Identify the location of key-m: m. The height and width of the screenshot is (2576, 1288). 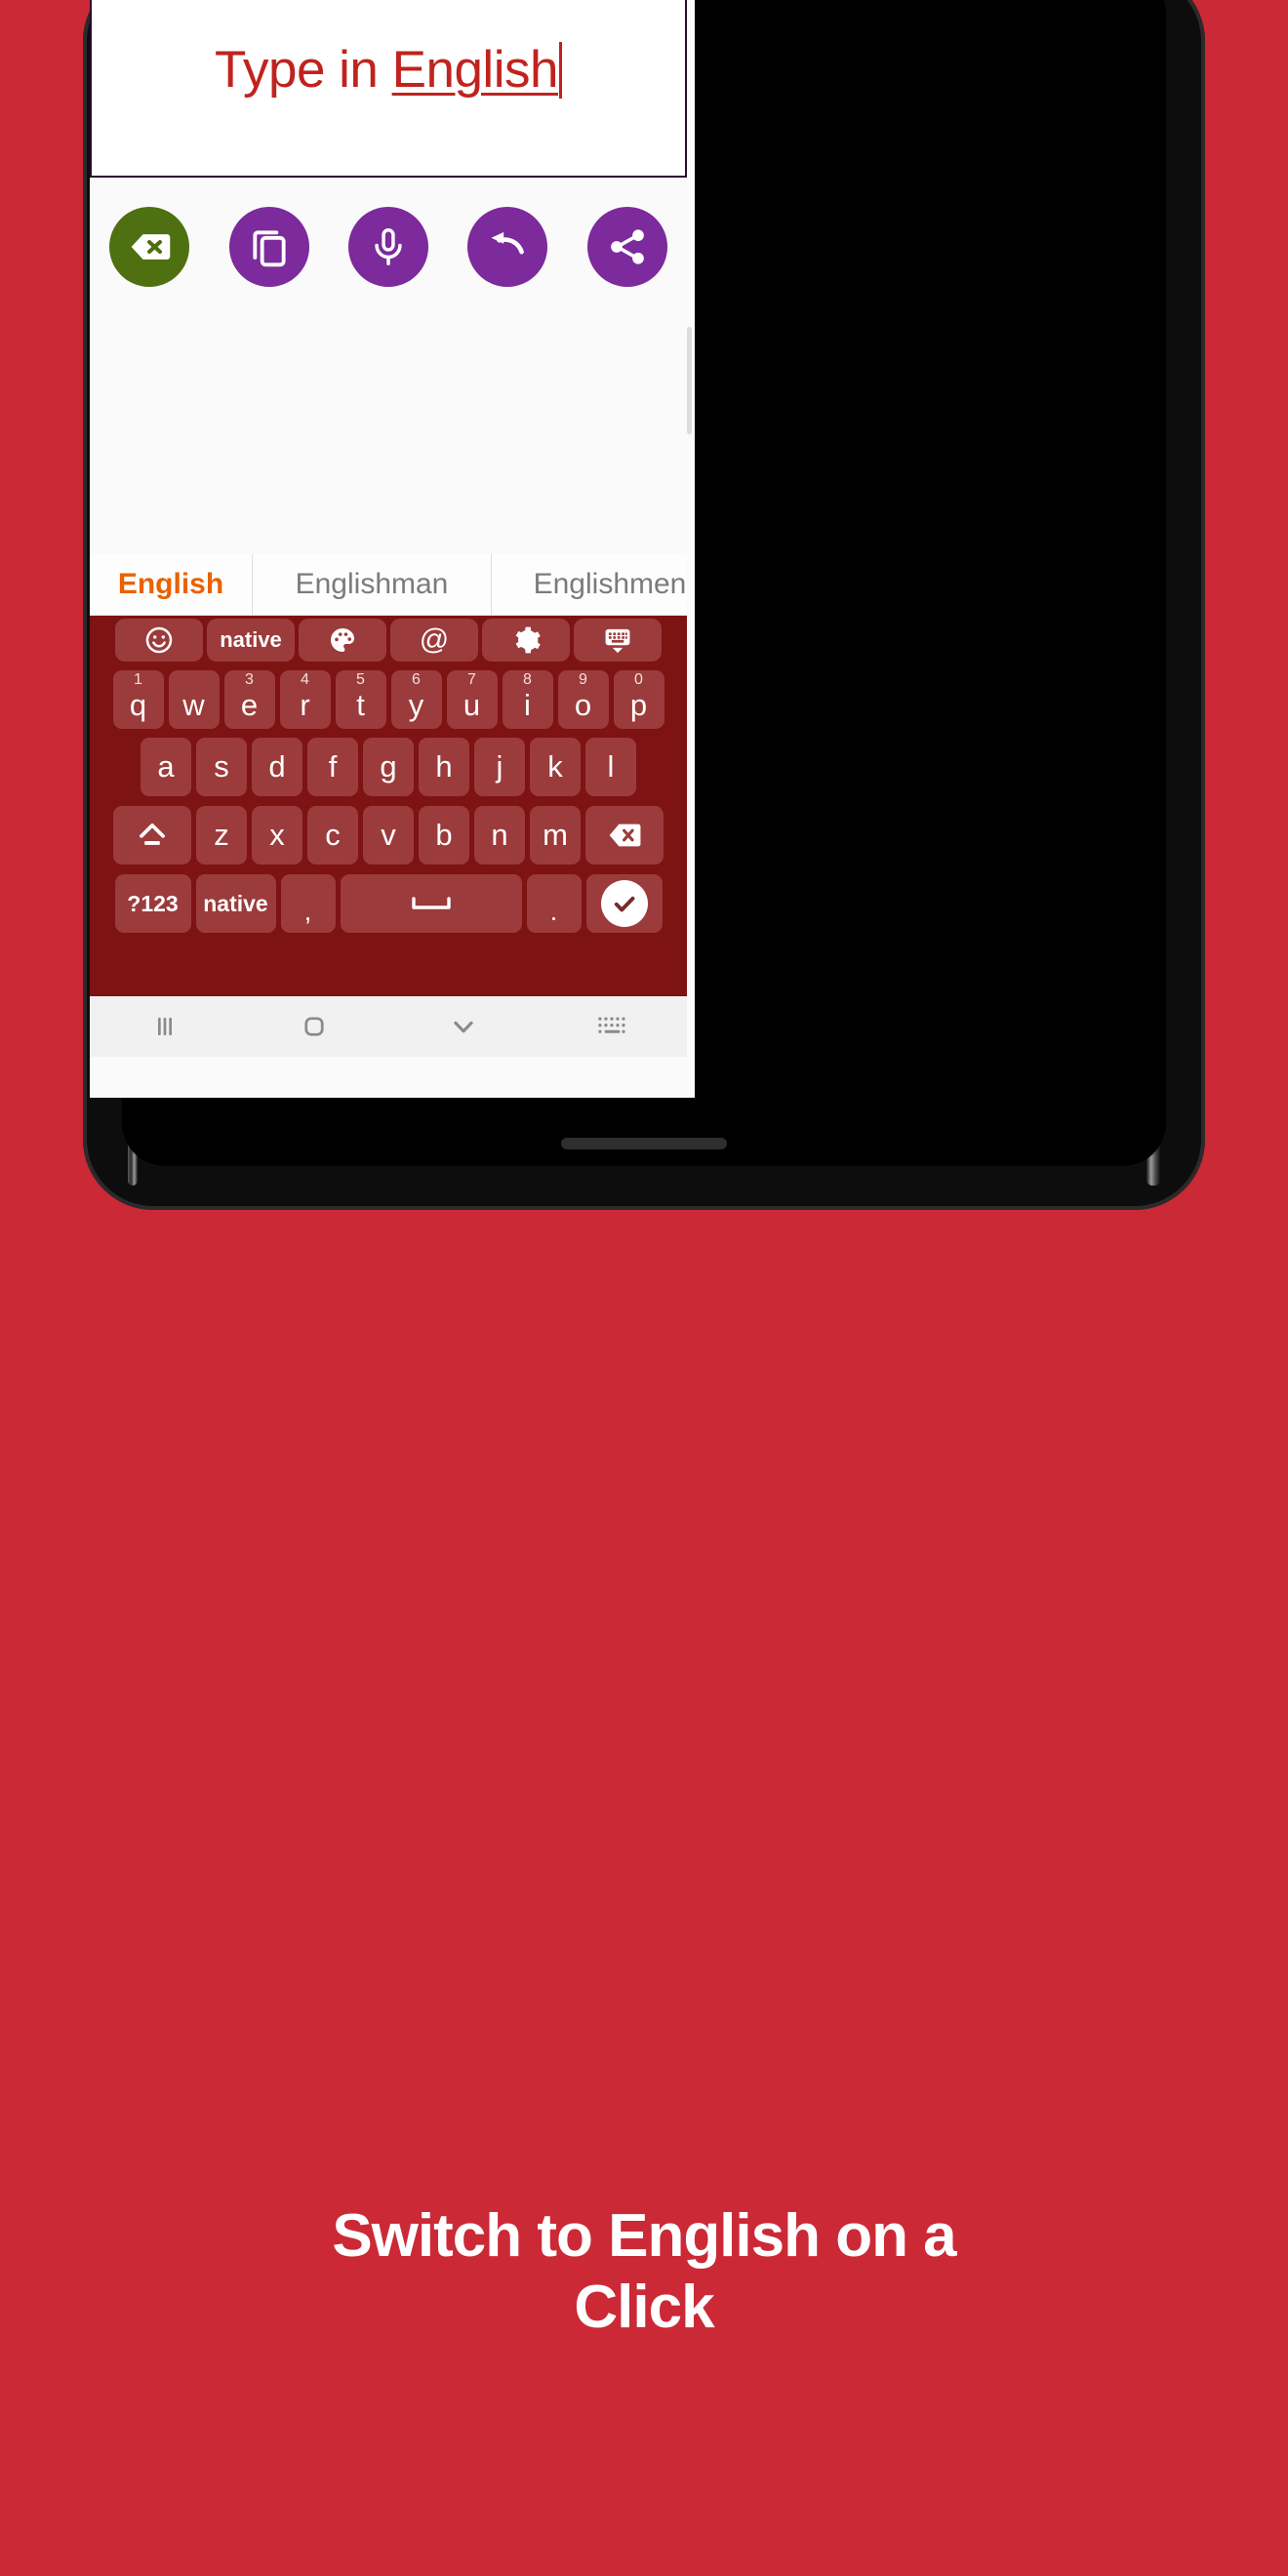
(555, 835).